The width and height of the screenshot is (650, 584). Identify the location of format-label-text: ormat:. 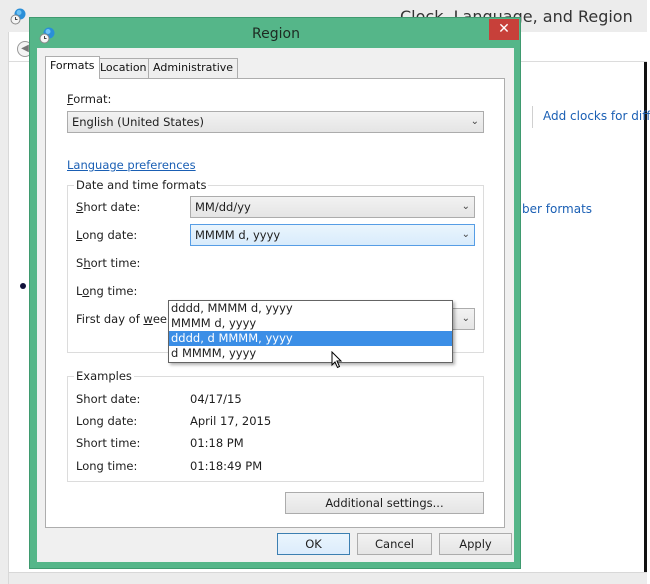
(92, 99).